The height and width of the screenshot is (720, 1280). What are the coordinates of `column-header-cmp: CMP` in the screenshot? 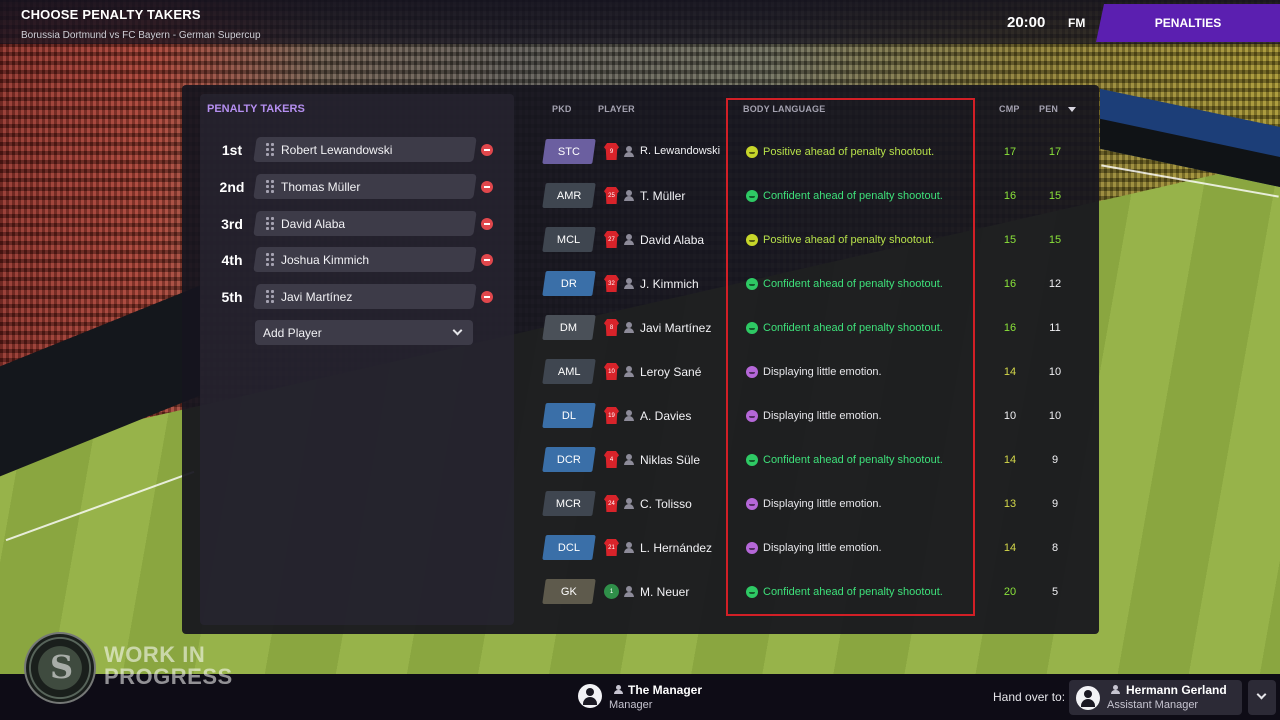 It's located at (1009, 109).